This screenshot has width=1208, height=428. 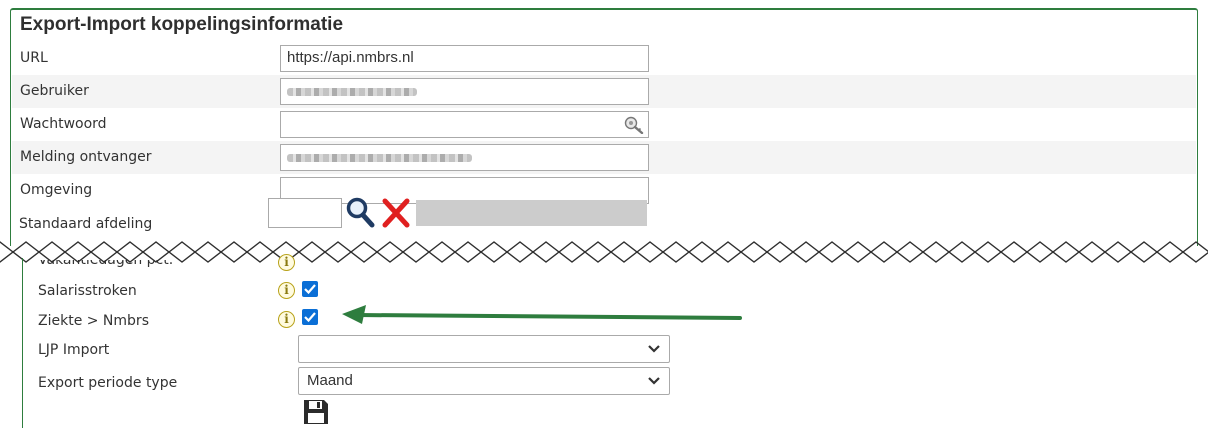 I want to click on periode-label: Export periode type, so click(x=108, y=383).